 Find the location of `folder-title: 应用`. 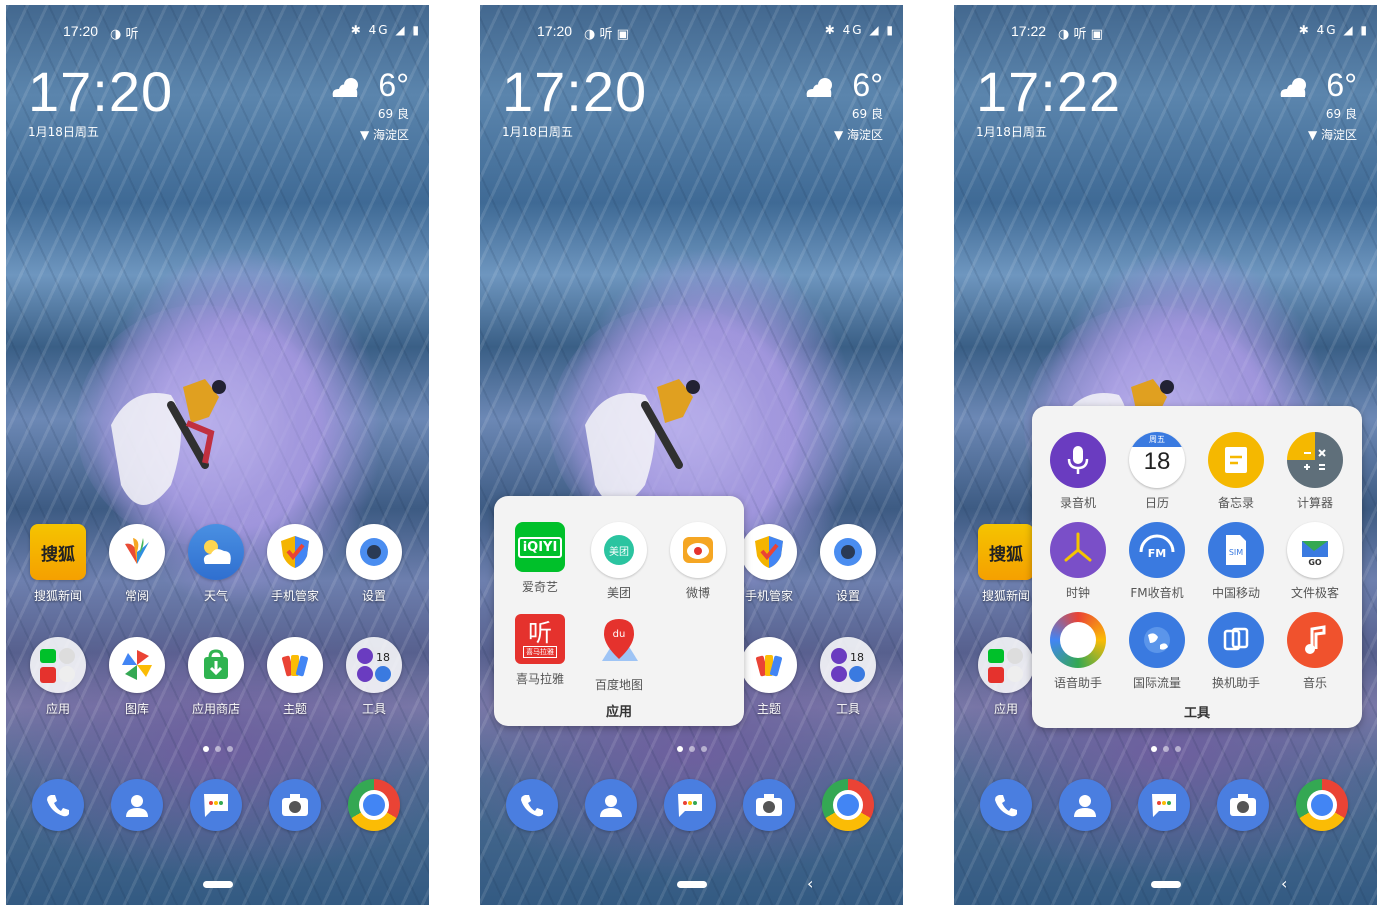

folder-title: 应用 is located at coordinates (619, 710).